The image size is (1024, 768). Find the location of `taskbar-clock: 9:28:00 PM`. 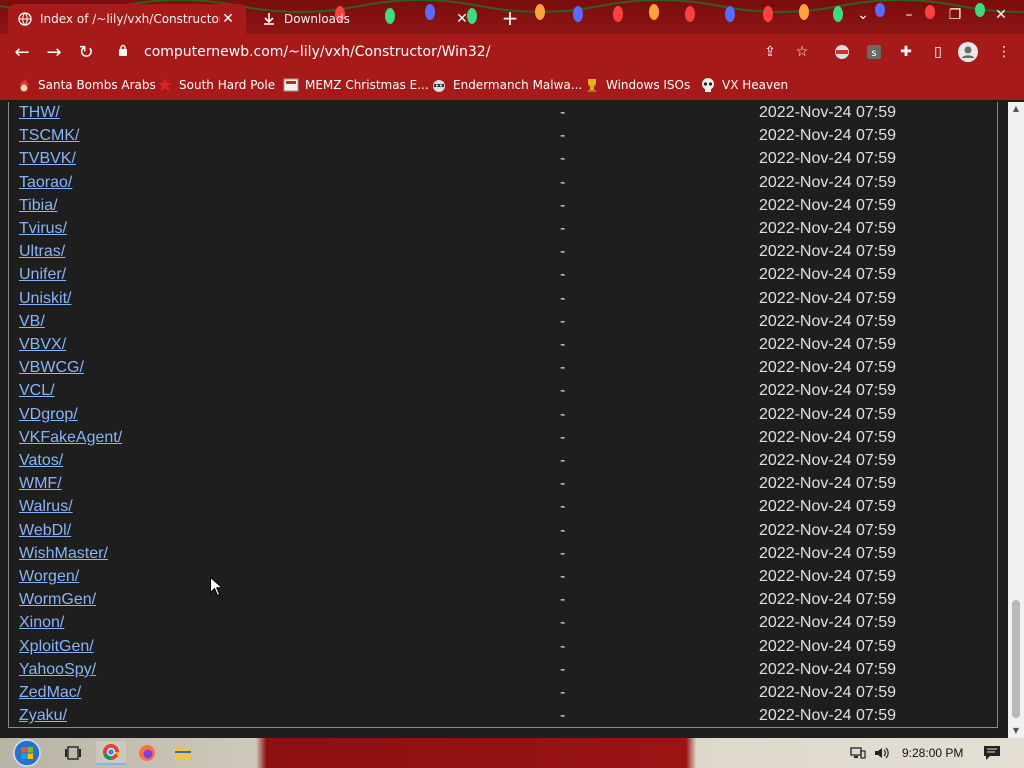

taskbar-clock: 9:28:00 PM is located at coordinates (932, 753).